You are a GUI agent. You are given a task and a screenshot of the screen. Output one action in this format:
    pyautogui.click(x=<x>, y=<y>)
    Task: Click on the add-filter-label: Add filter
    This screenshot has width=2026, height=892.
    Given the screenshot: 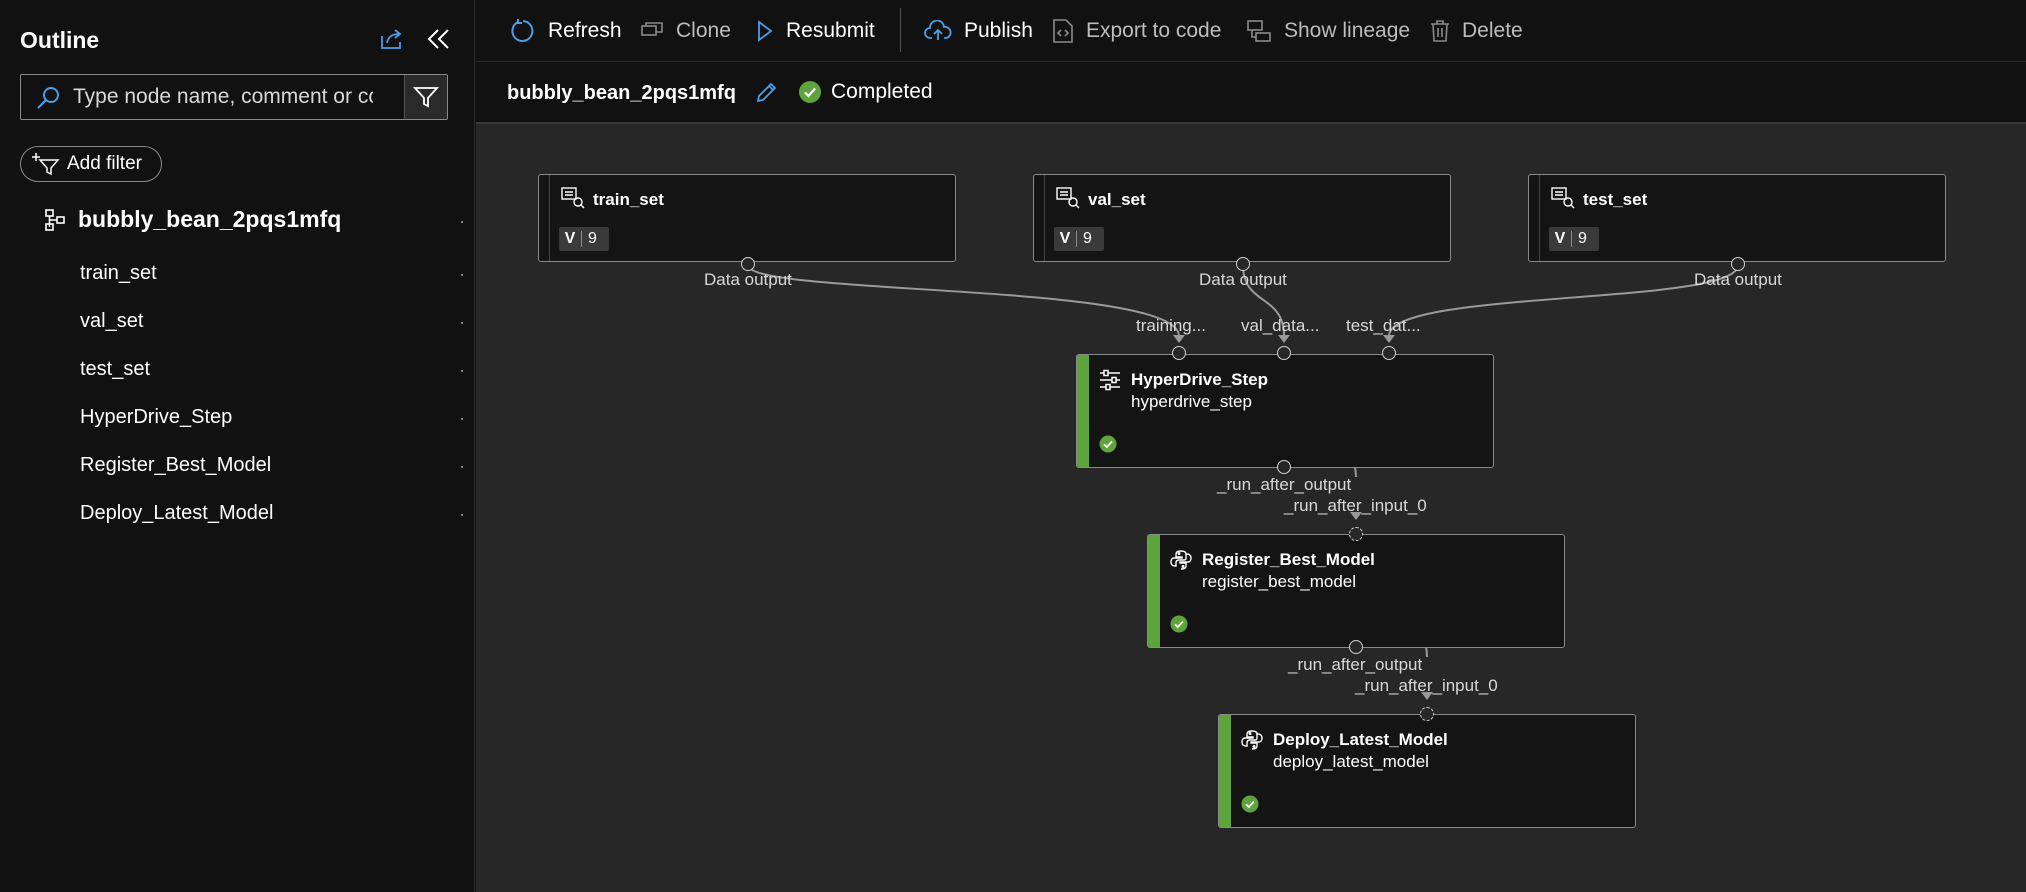 What is the action you would take?
    pyautogui.click(x=104, y=163)
    